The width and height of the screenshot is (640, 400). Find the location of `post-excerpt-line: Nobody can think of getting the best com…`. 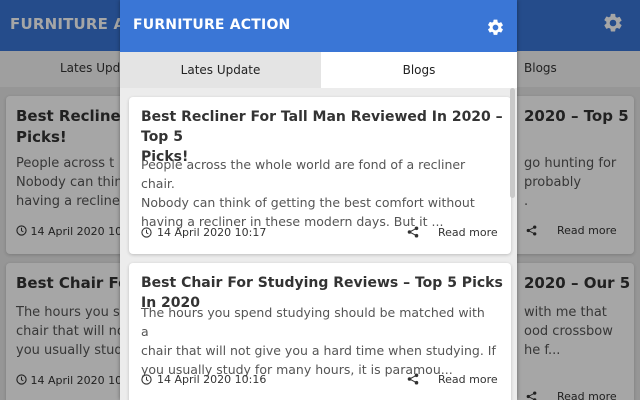

post-excerpt-line: Nobody can think of getting the best com… is located at coordinates (308, 202).